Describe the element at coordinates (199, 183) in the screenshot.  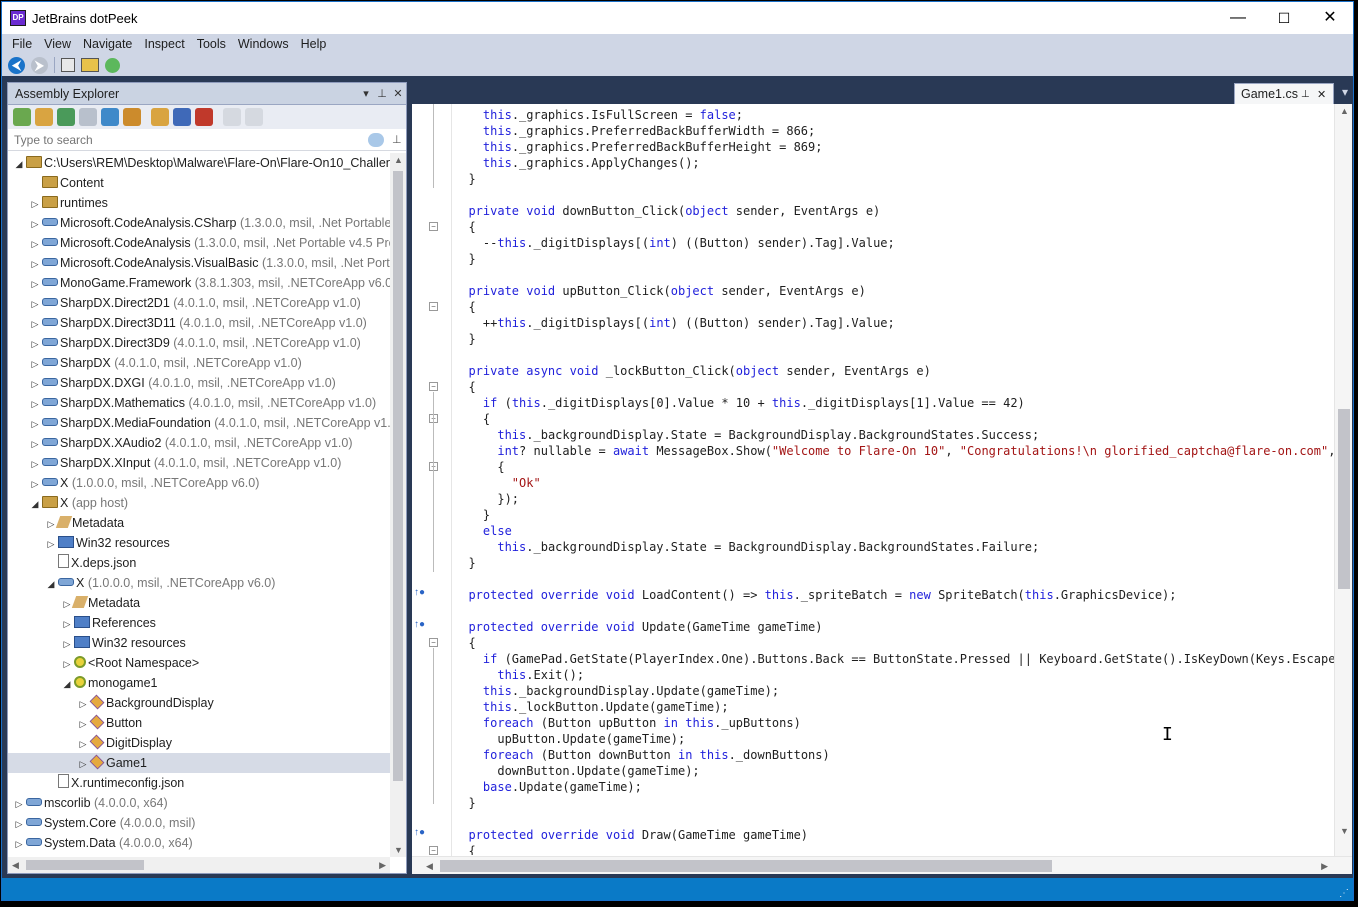
I see `tree-item: Content` at that location.